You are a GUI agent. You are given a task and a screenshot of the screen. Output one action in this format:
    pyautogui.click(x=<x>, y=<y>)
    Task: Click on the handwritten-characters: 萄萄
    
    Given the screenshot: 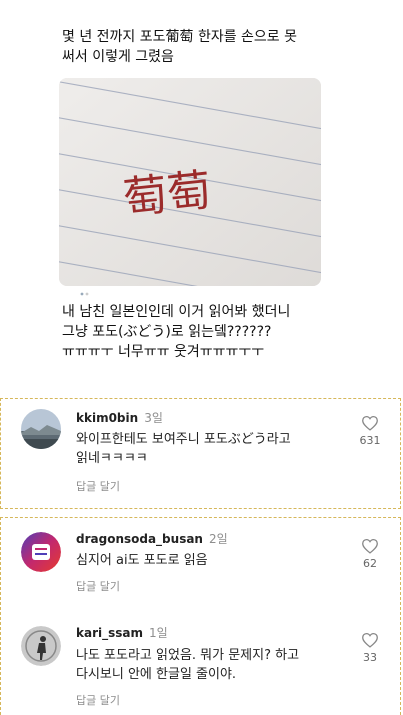 What is the action you would take?
    pyautogui.click(x=167, y=195)
    